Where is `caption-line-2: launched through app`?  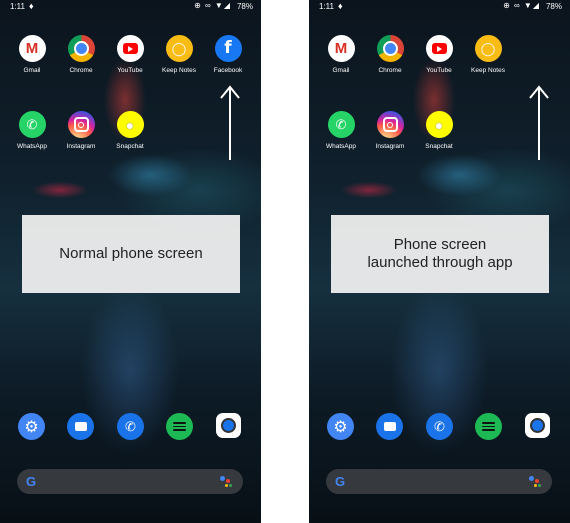 caption-line-2: launched through app is located at coordinates (440, 262).